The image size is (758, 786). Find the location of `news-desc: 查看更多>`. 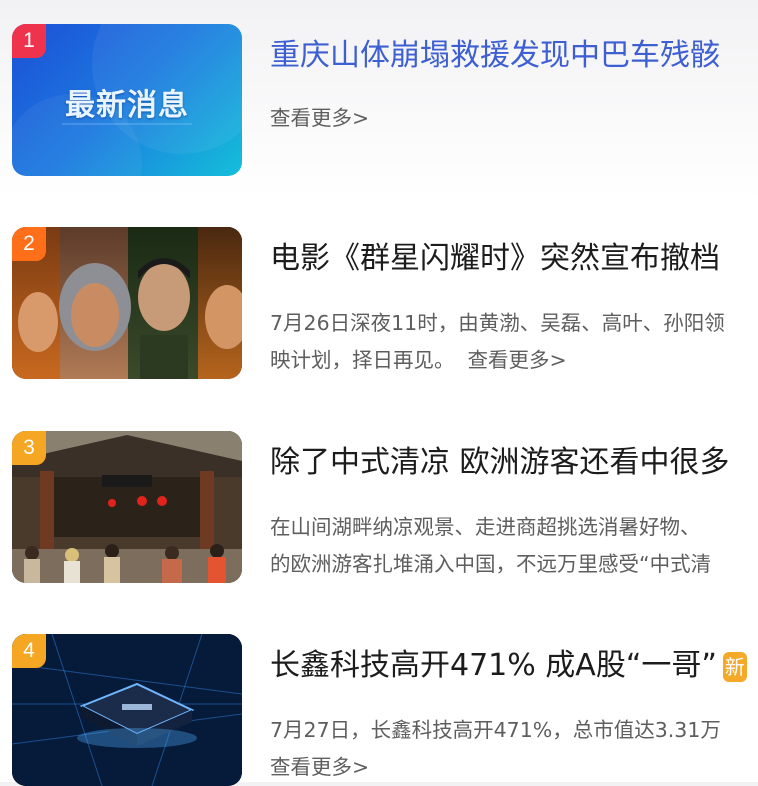

news-desc: 查看更多> is located at coordinates (514, 118).